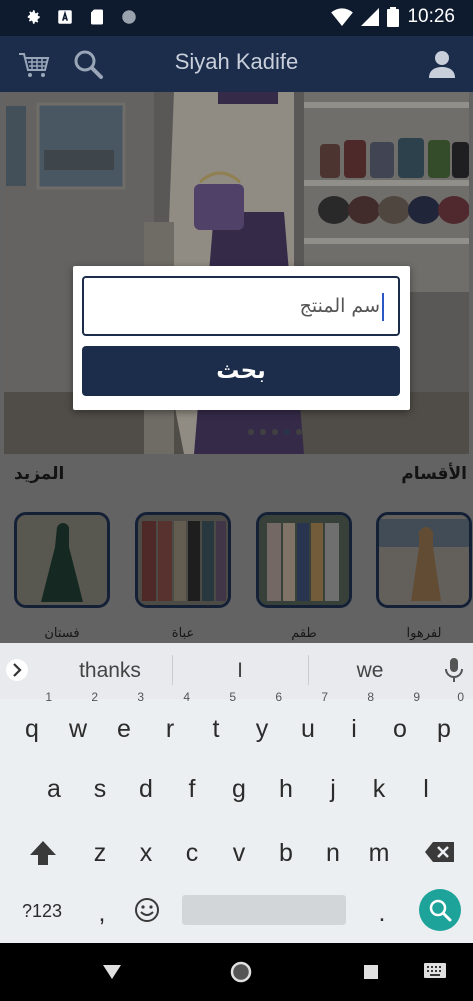  Describe the element at coordinates (240, 671) in the screenshot. I see `suggestion-2: I` at that location.